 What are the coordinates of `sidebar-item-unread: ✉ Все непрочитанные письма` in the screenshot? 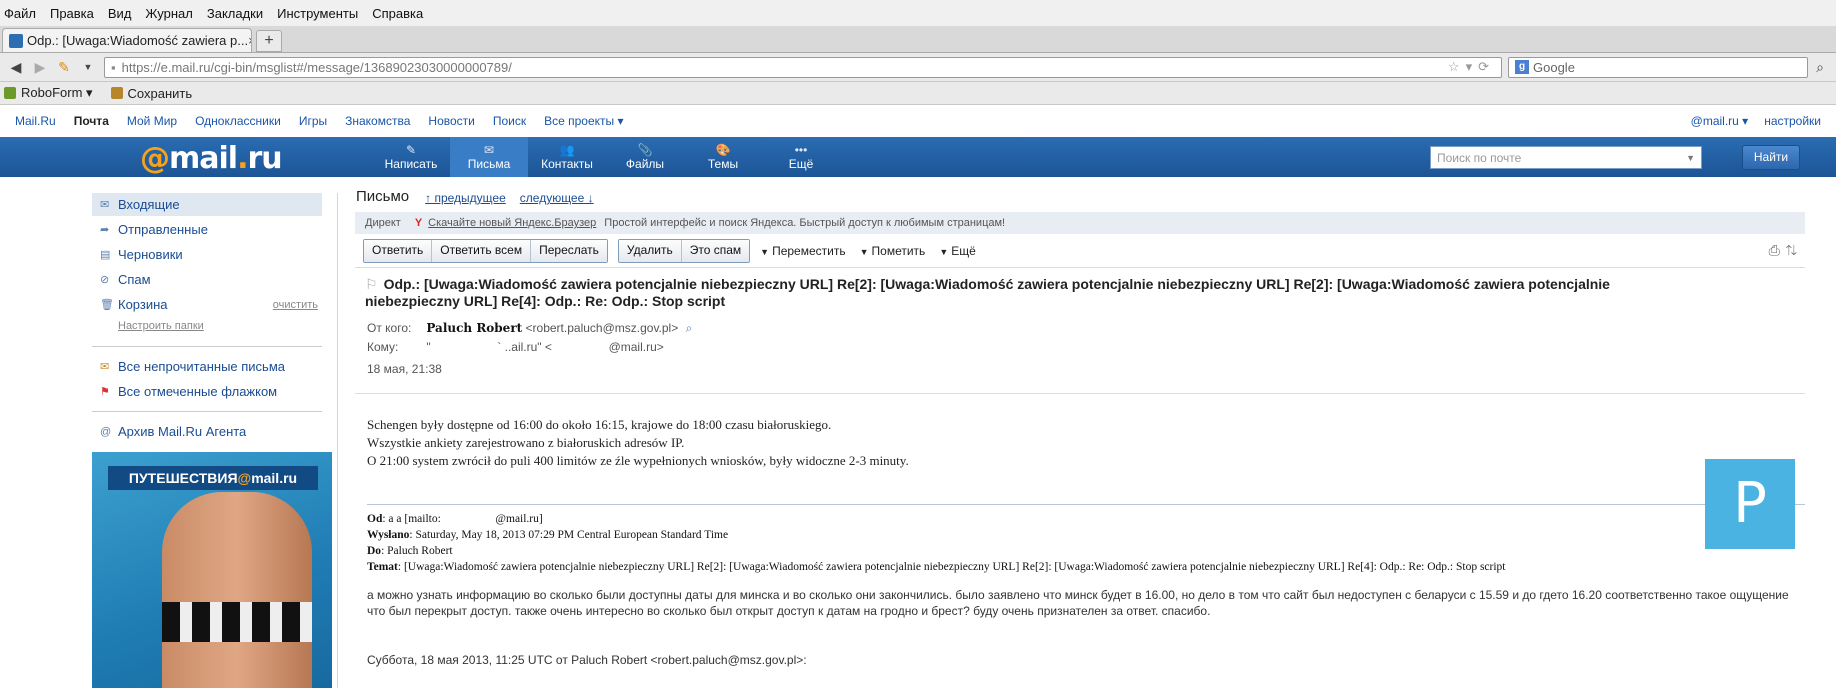 It's located at (207, 366).